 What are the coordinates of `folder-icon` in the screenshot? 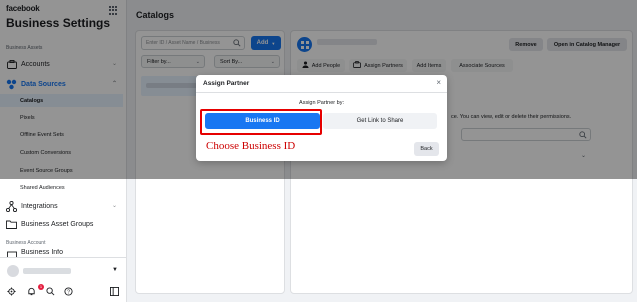 It's located at (11, 224).